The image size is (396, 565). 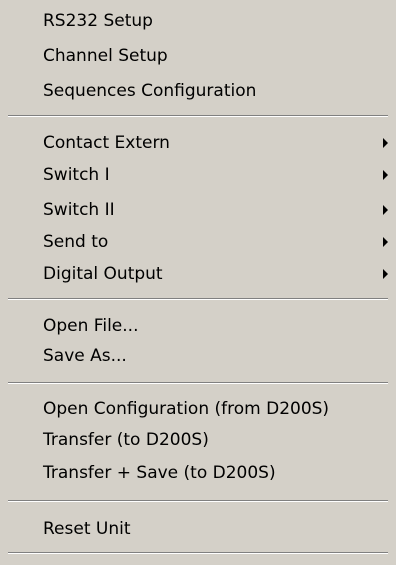 What do you see at coordinates (87, 529) in the screenshot?
I see `menu-item-label: Reset Unit` at bounding box center [87, 529].